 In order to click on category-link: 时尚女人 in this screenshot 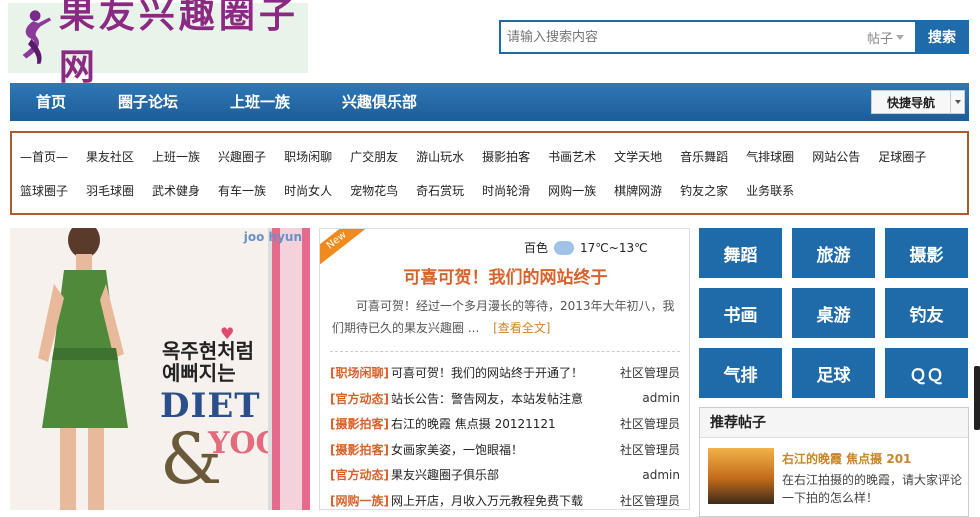, I will do `click(308, 190)`.